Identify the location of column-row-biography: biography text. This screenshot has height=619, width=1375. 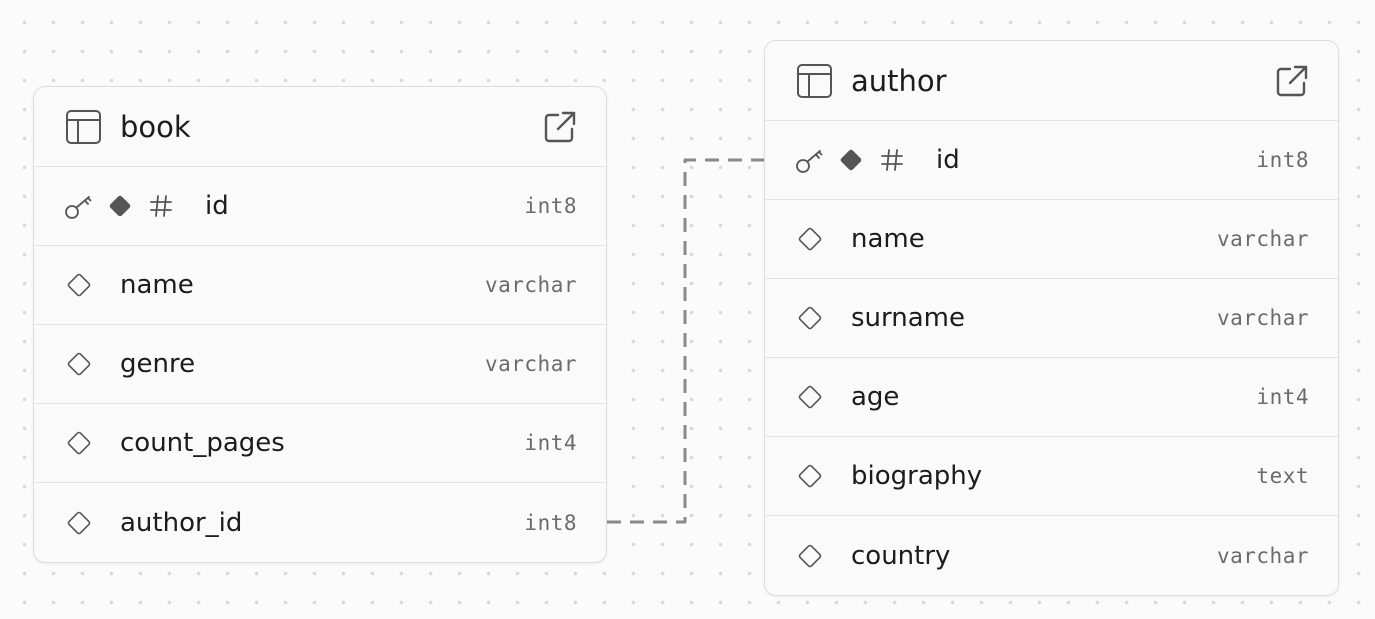
(1051, 476).